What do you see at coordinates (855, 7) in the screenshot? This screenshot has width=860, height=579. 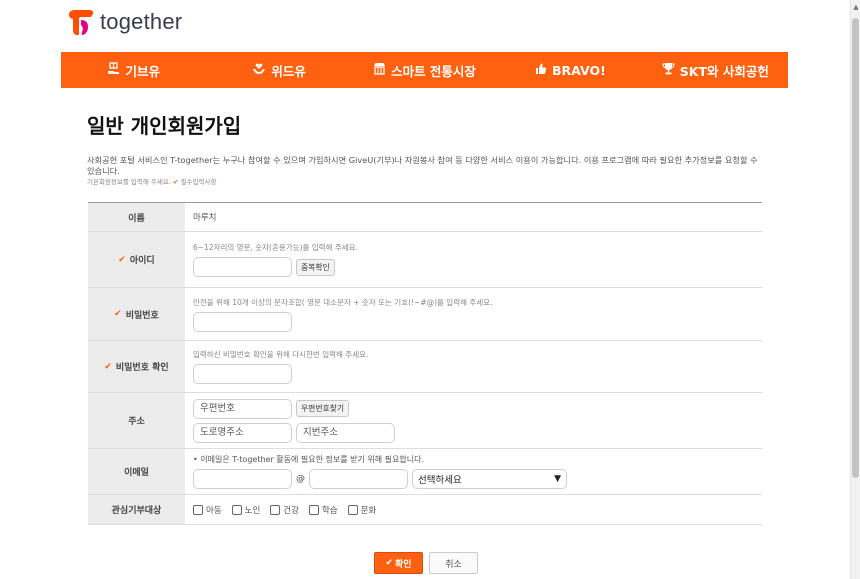 I see `scroll-up-icon: ▲` at bounding box center [855, 7].